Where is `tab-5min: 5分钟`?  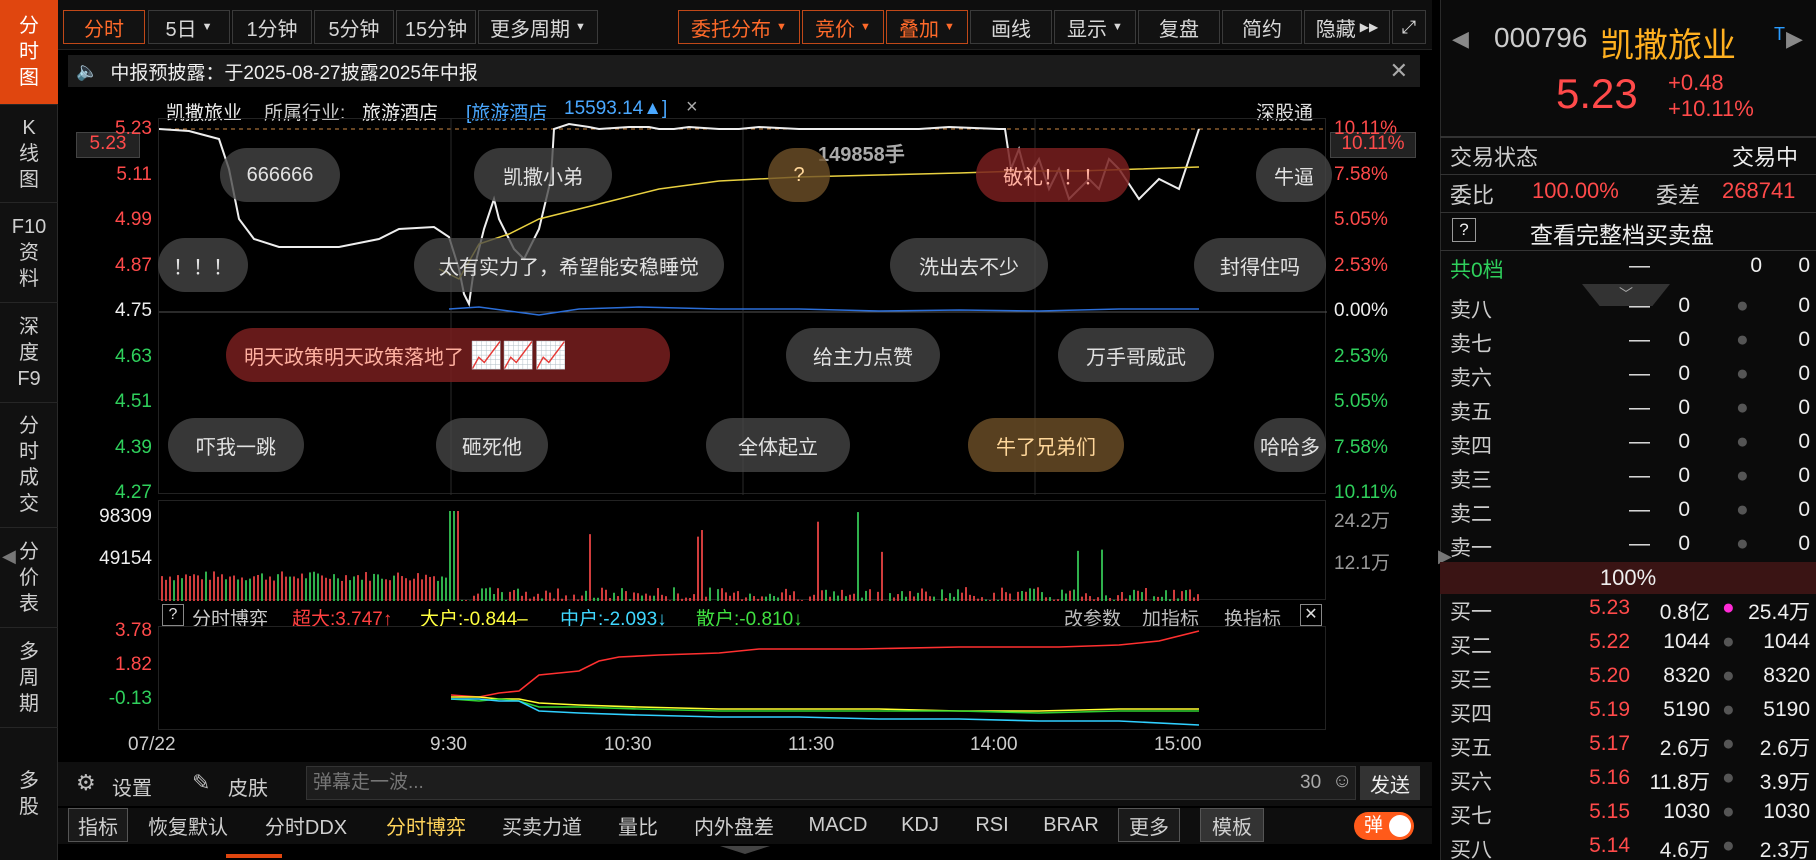 tab-5min: 5分钟 is located at coordinates (354, 27).